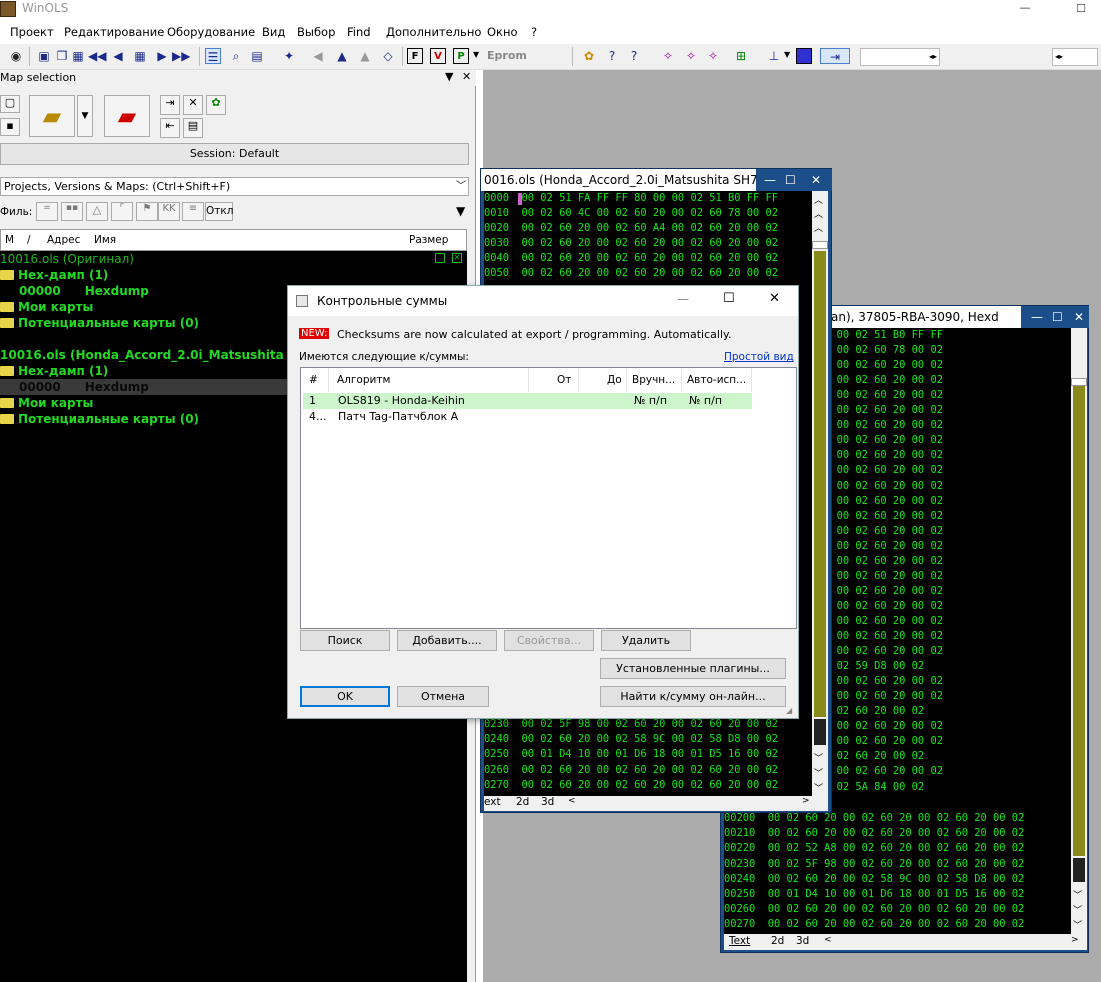 The height and width of the screenshot is (982, 1101). Describe the element at coordinates (52, 116) in the screenshot. I see `open-folder-icon: ▰` at that location.